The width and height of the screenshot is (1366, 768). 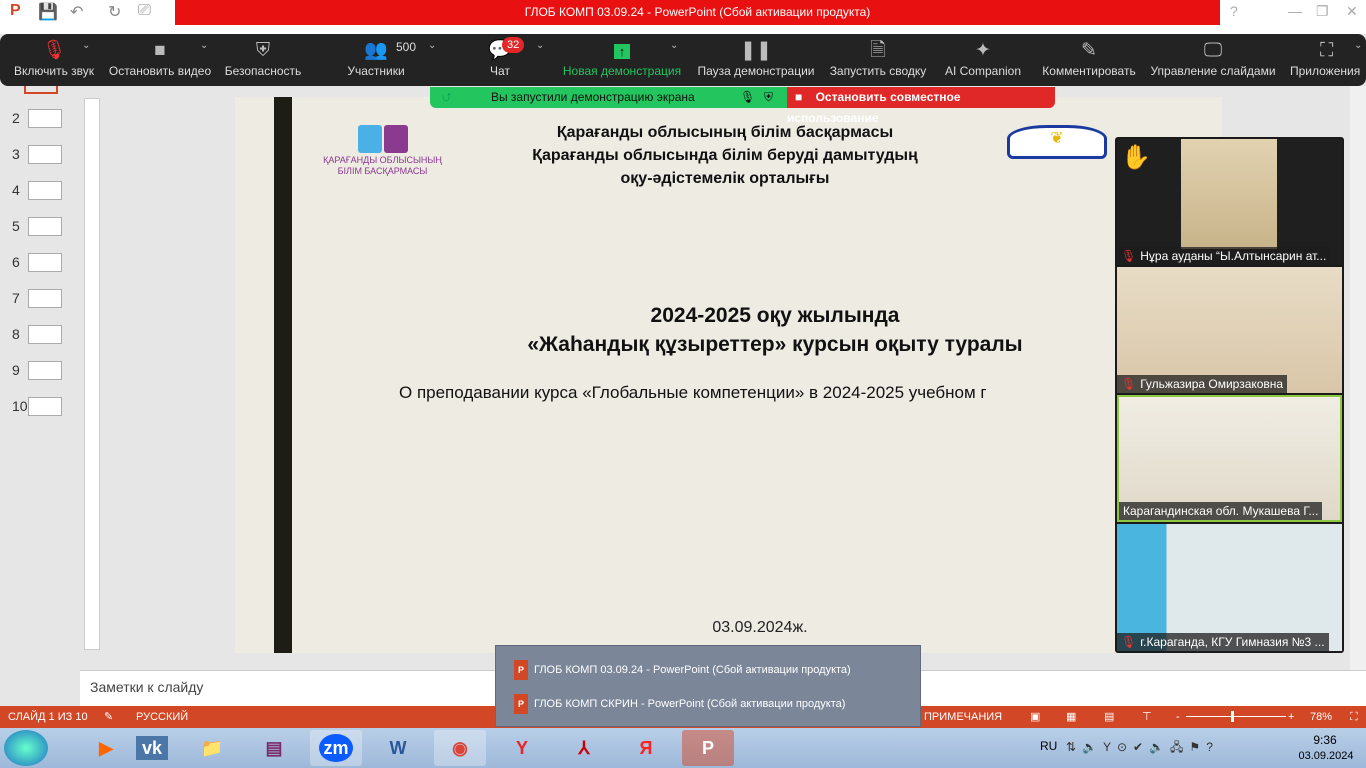 What do you see at coordinates (48, 717) in the screenshot?
I see `slide-counter: СЛАЙД 1 ИЗ 10` at bounding box center [48, 717].